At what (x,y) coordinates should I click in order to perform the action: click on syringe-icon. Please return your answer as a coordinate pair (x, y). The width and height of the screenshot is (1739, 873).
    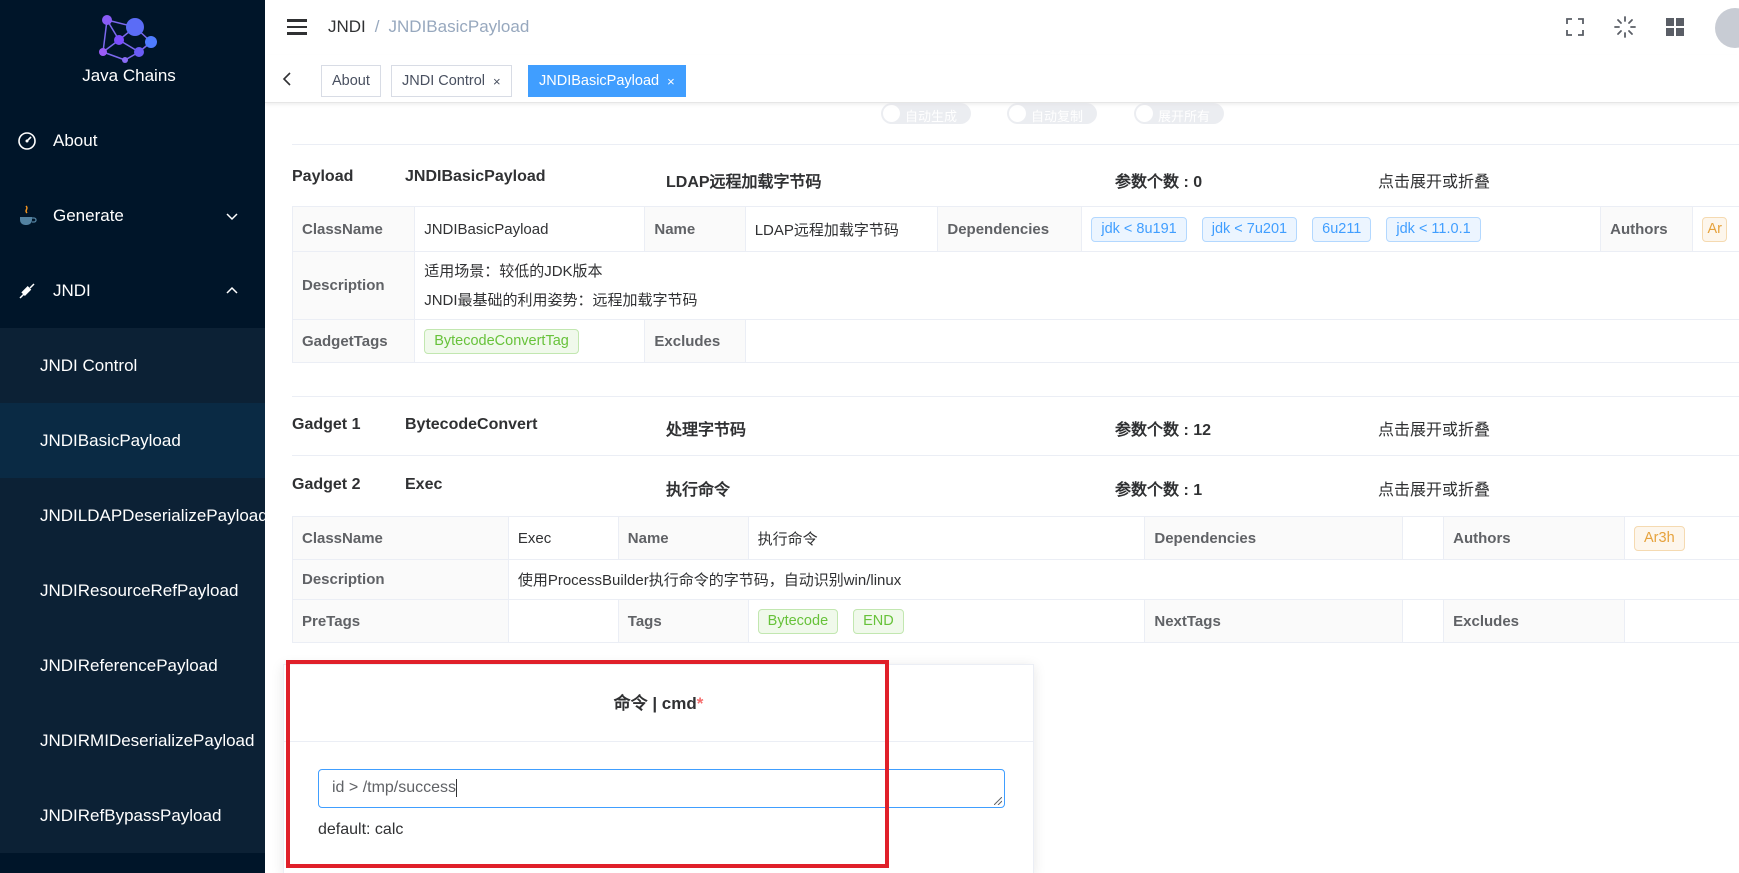
    Looking at the image, I should click on (27, 291).